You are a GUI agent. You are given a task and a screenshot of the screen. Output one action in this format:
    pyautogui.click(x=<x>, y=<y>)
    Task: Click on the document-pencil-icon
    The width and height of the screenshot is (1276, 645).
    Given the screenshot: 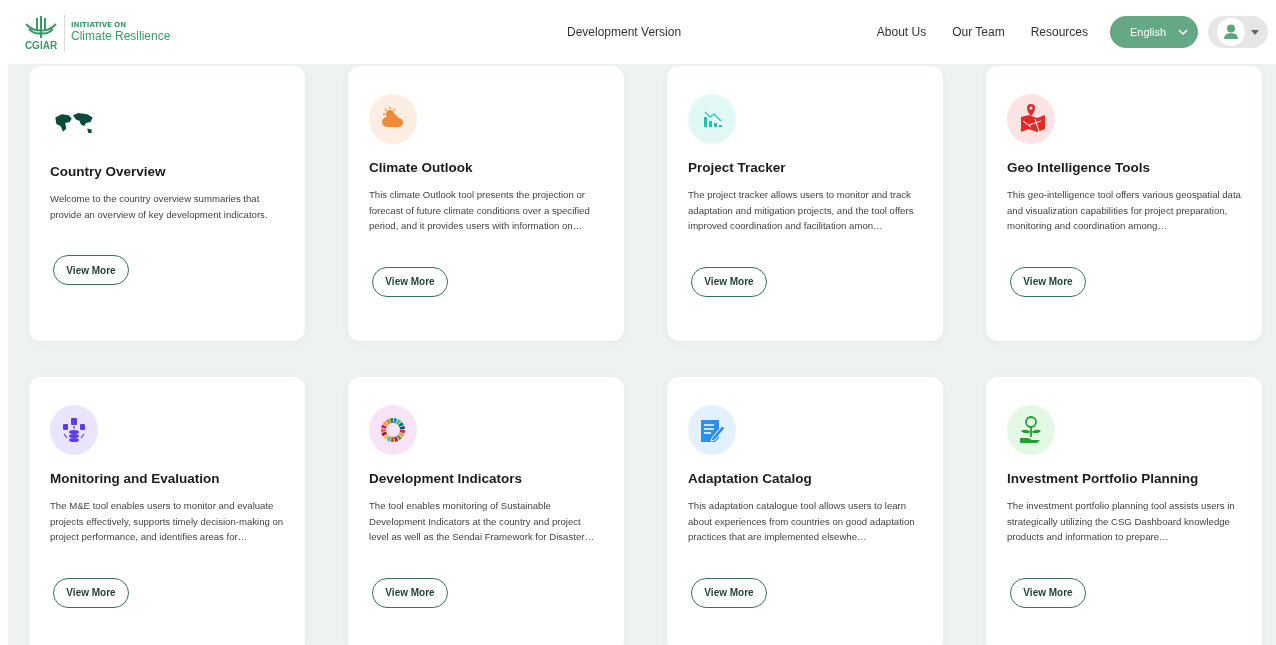 What is the action you would take?
    pyautogui.click(x=712, y=430)
    